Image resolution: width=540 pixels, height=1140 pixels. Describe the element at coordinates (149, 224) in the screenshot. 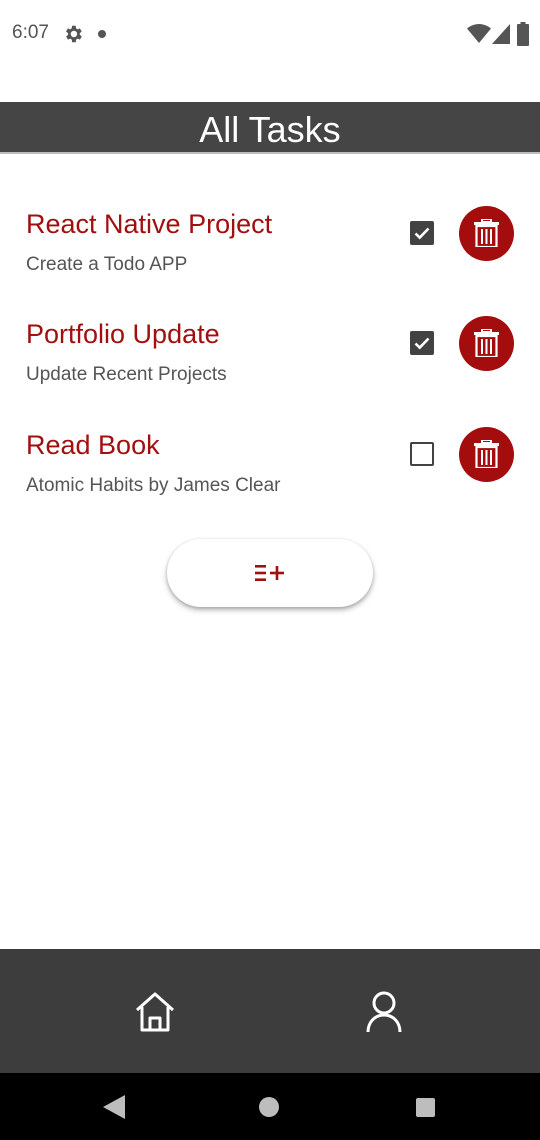

I see `task-title: React Native Project` at that location.